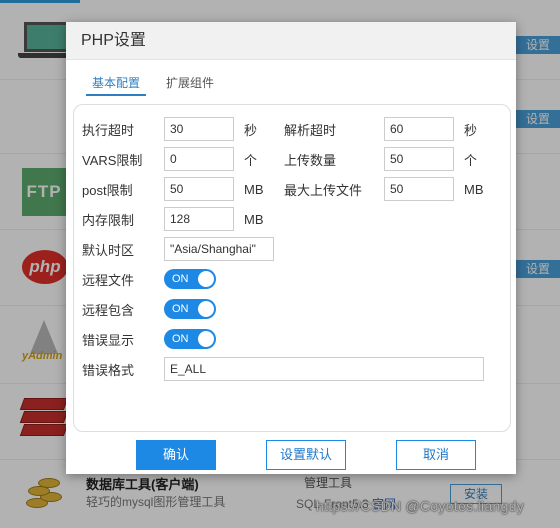 The width and height of the screenshot is (560, 528). What do you see at coordinates (419, 189) in the screenshot?
I see `max-upload-input` at bounding box center [419, 189].